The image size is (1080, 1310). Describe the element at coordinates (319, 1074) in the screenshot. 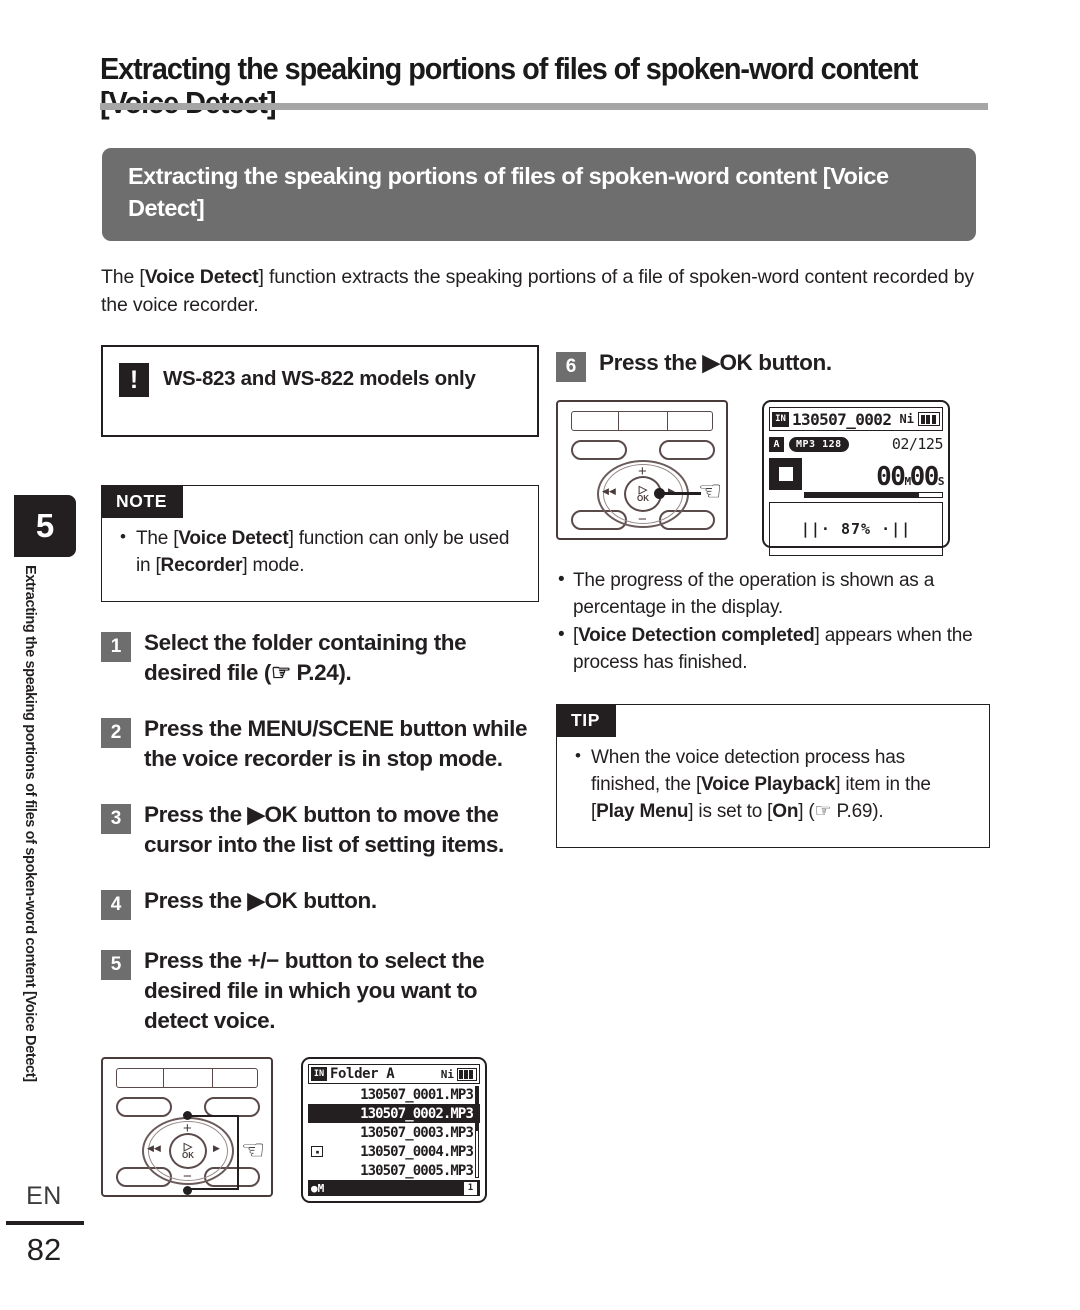

I see `lcd5-in-icon: IN` at that location.